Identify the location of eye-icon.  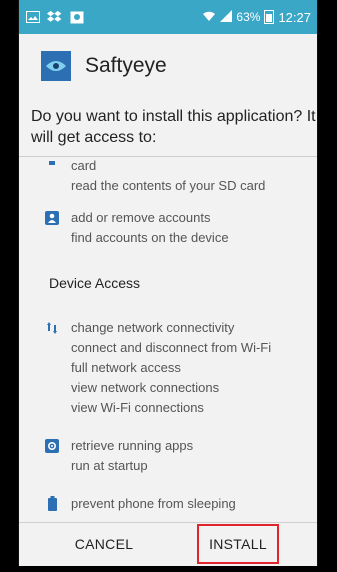
(56, 66).